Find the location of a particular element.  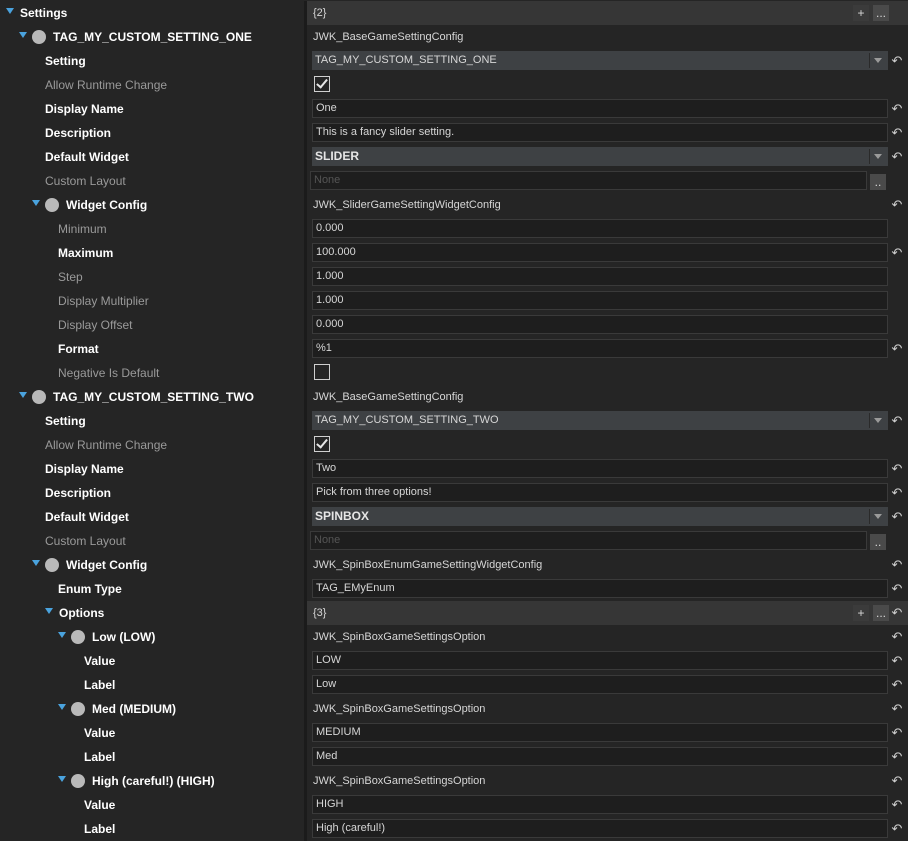

asset-picker-placeholder: None is located at coordinates (327, 540).